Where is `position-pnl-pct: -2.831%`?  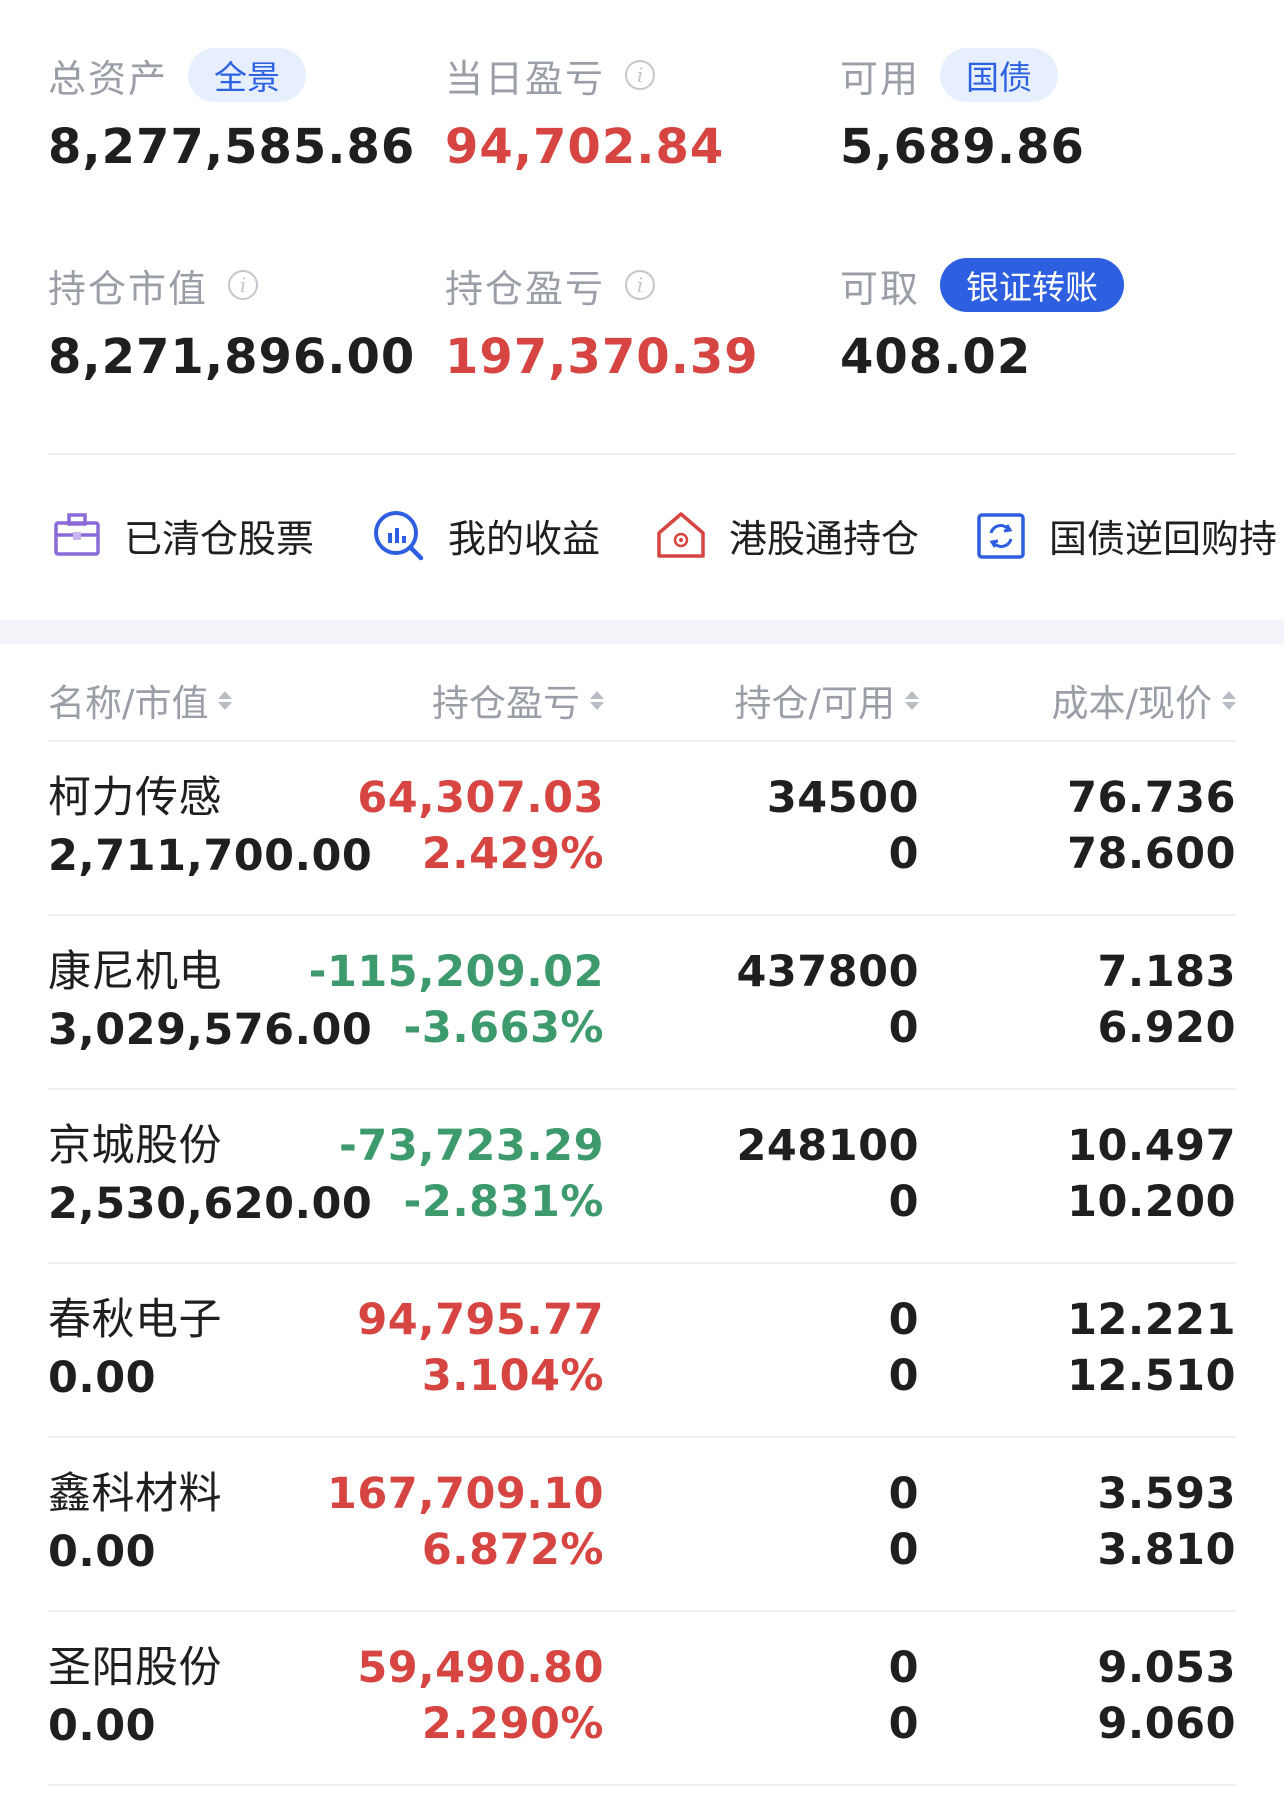 position-pnl-pct: -2.831% is located at coordinates (503, 1202).